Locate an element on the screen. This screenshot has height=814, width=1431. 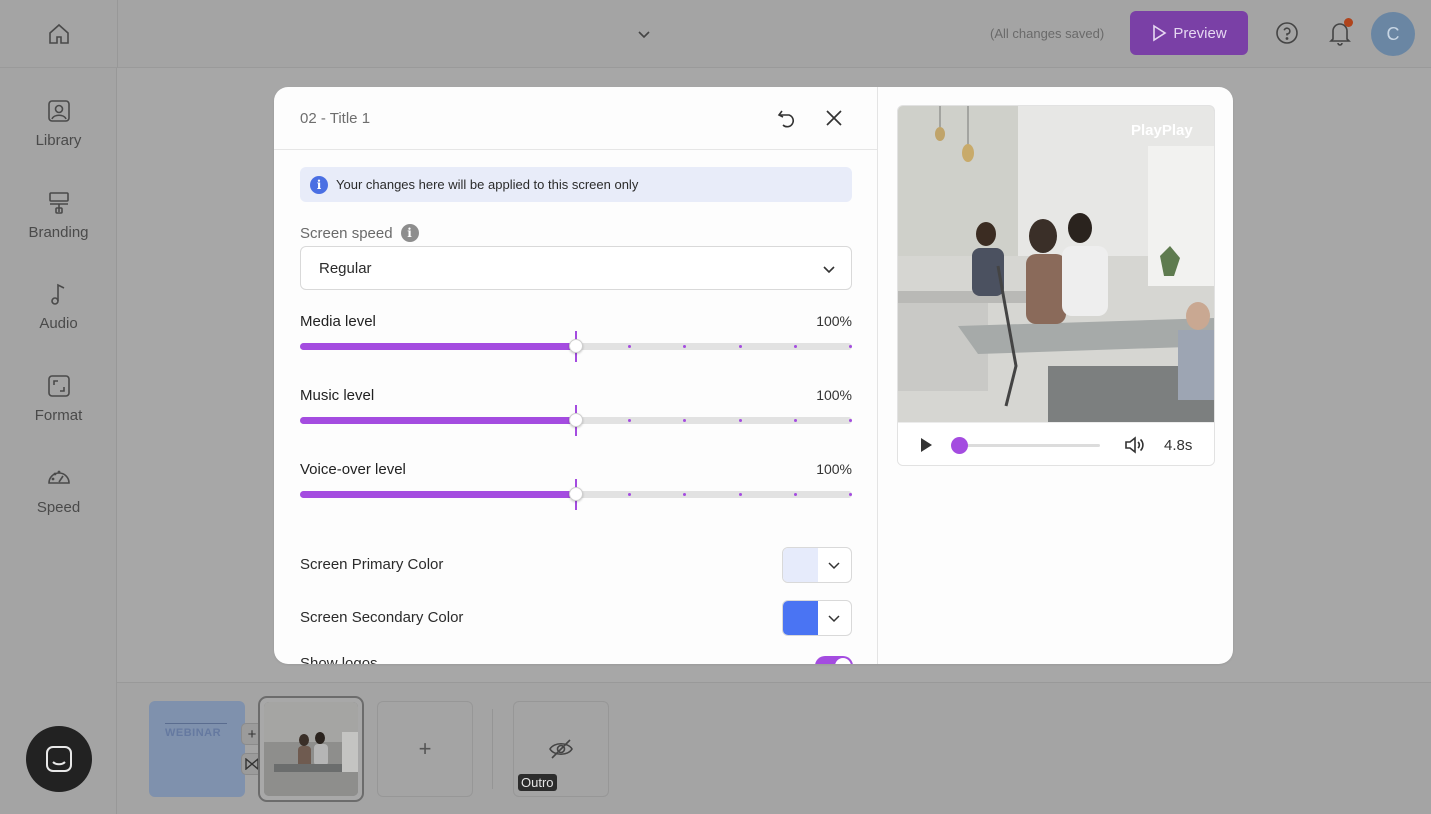
thumbnail-image is located at coordinates (311, 749).